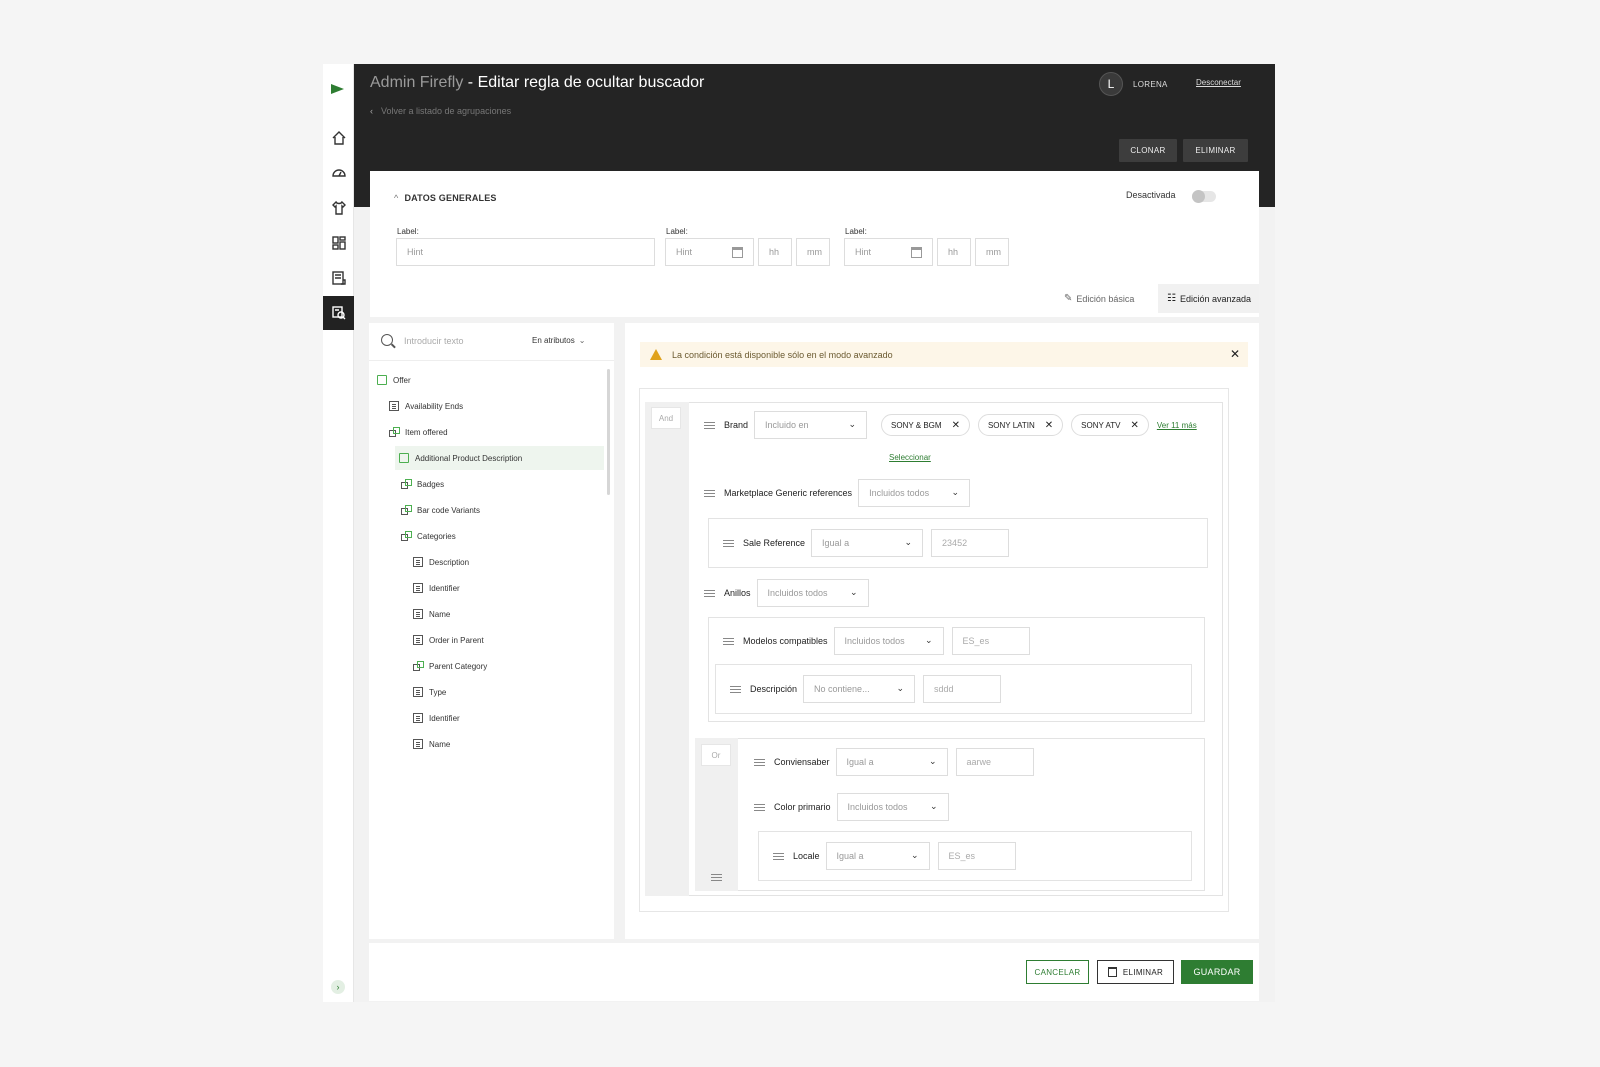 This screenshot has width=1600, height=1067. I want to click on back-link: ‹ Volver a listado de agrupaciones, so click(440, 111).